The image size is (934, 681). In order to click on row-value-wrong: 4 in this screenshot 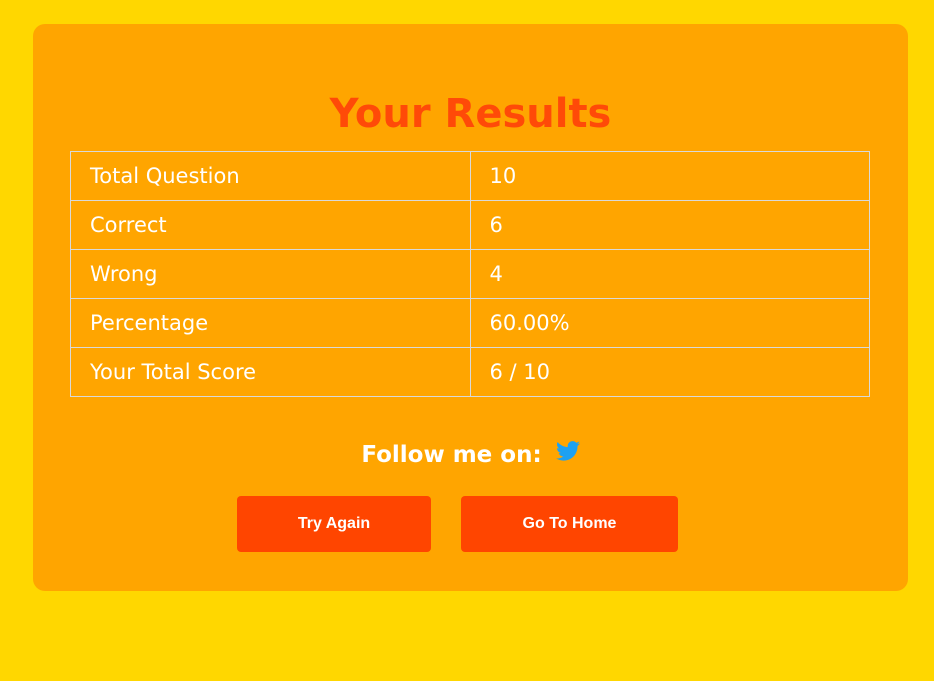, I will do `click(669, 274)`.